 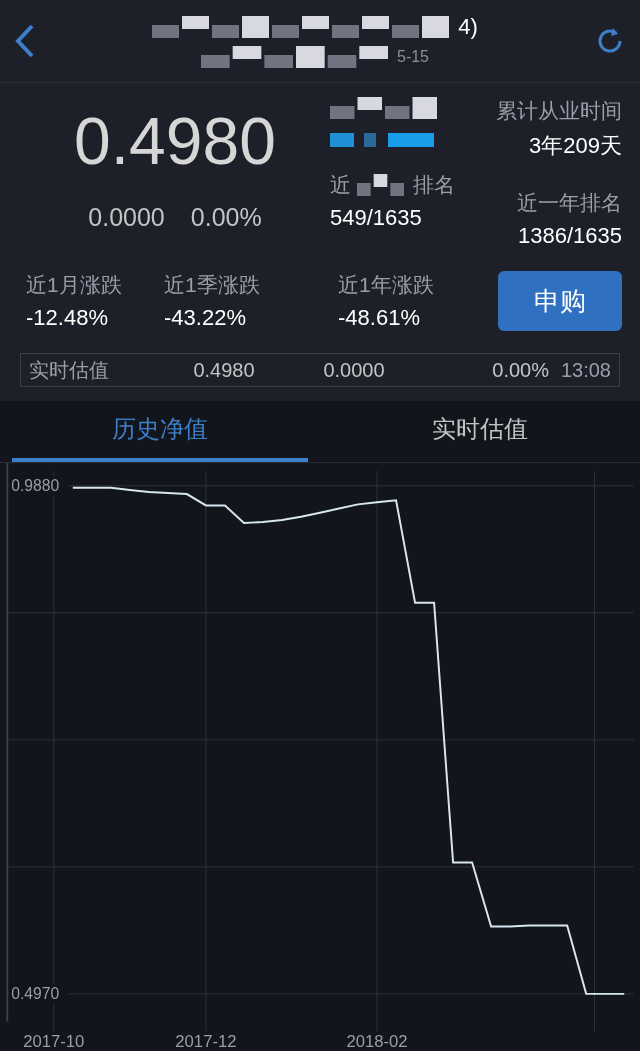 What do you see at coordinates (35, 994) in the screenshot?
I see `y-axis-label: 0.4970` at bounding box center [35, 994].